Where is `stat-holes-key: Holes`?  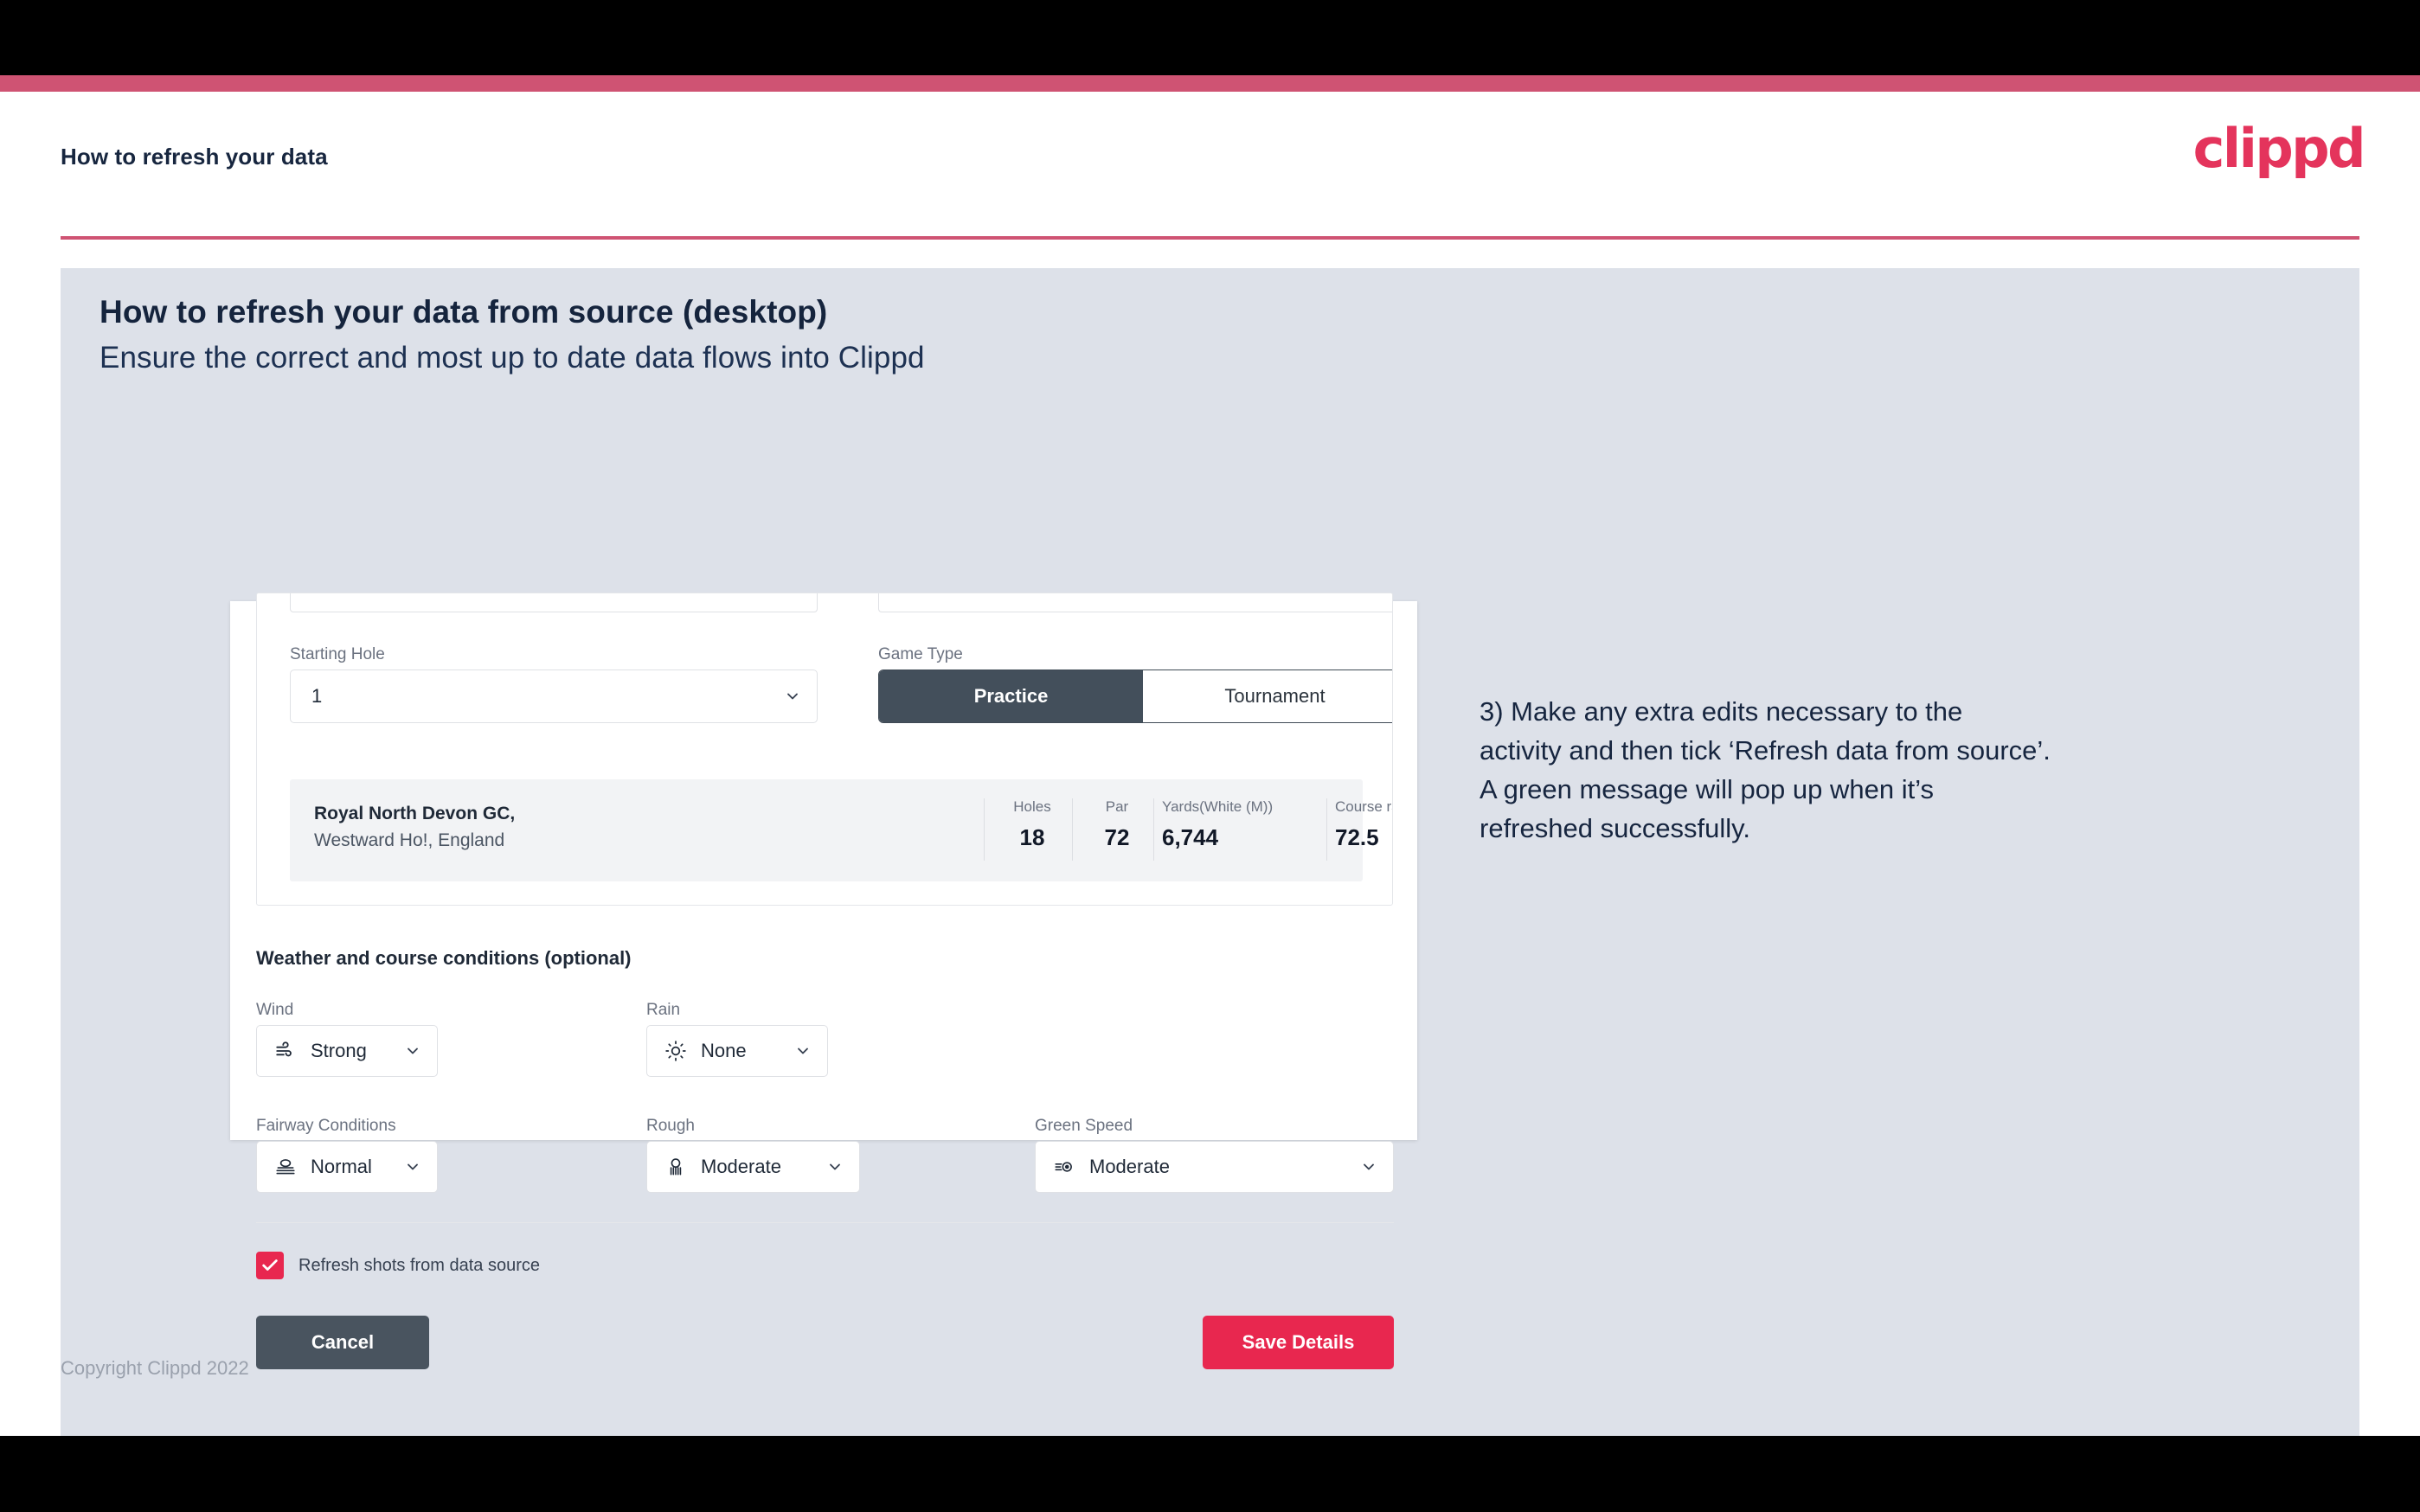
stat-holes-key: Holes is located at coordinates (1032, 806).